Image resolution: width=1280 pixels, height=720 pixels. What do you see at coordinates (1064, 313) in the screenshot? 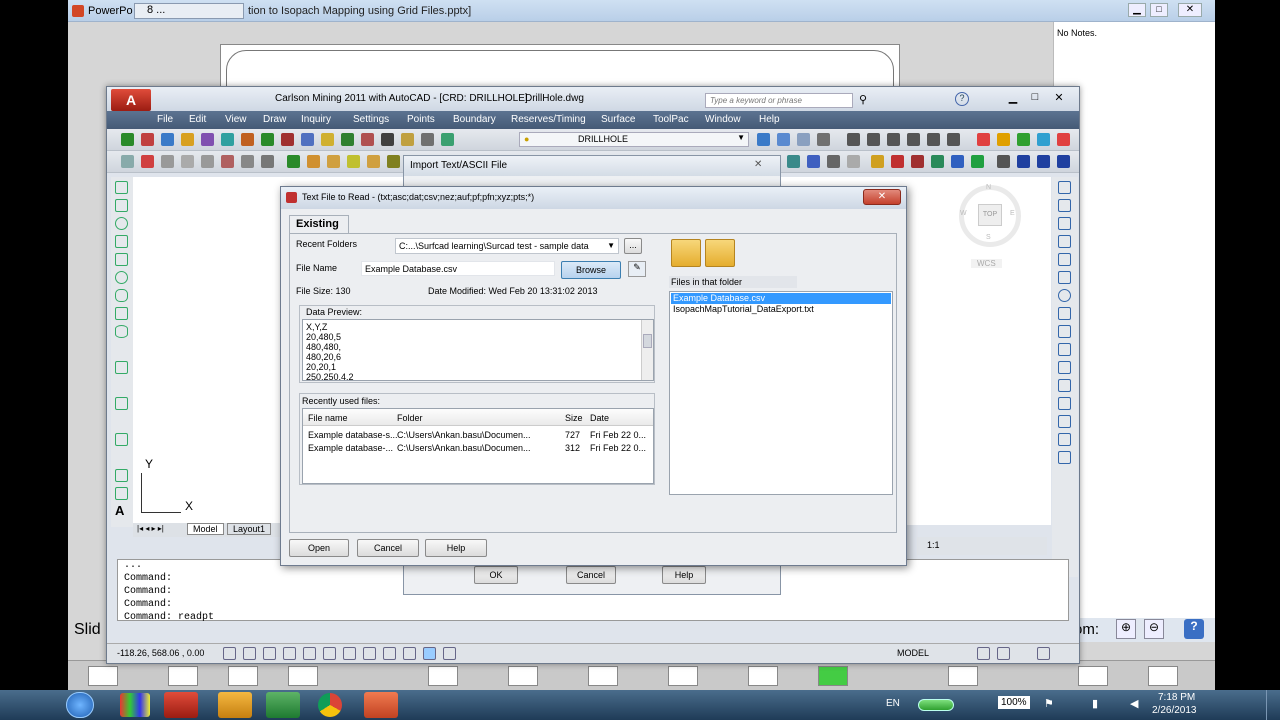
I see `scale-icon` at bounding box center [1064, 313].